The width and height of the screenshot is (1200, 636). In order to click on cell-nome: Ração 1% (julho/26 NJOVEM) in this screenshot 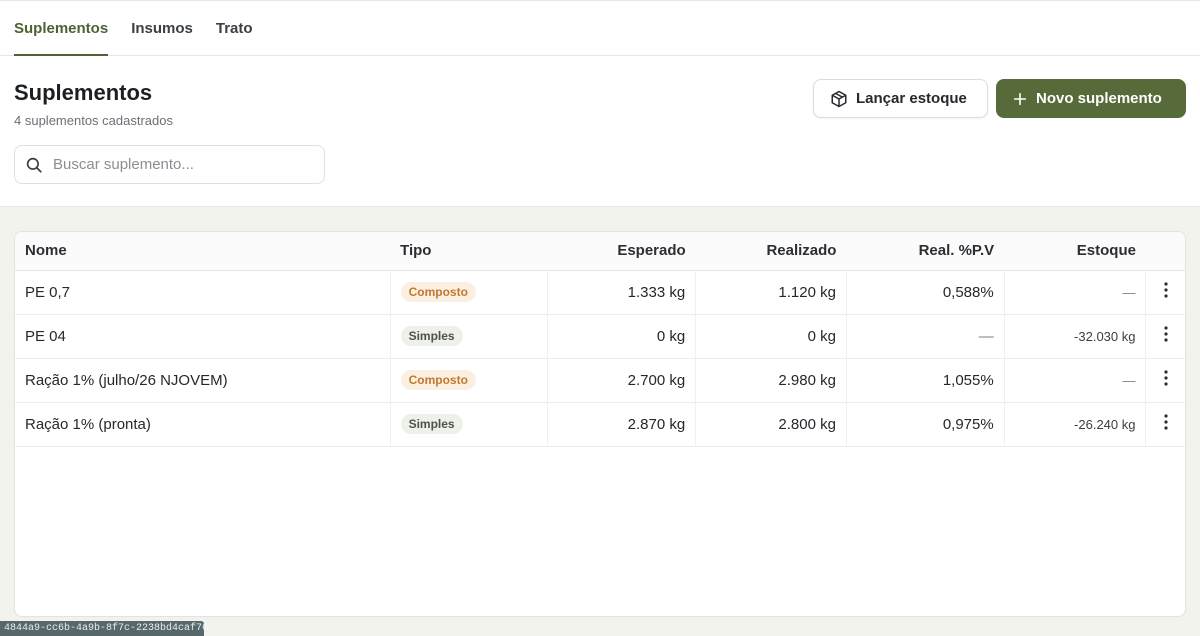, I will do `click(203, 380)`.